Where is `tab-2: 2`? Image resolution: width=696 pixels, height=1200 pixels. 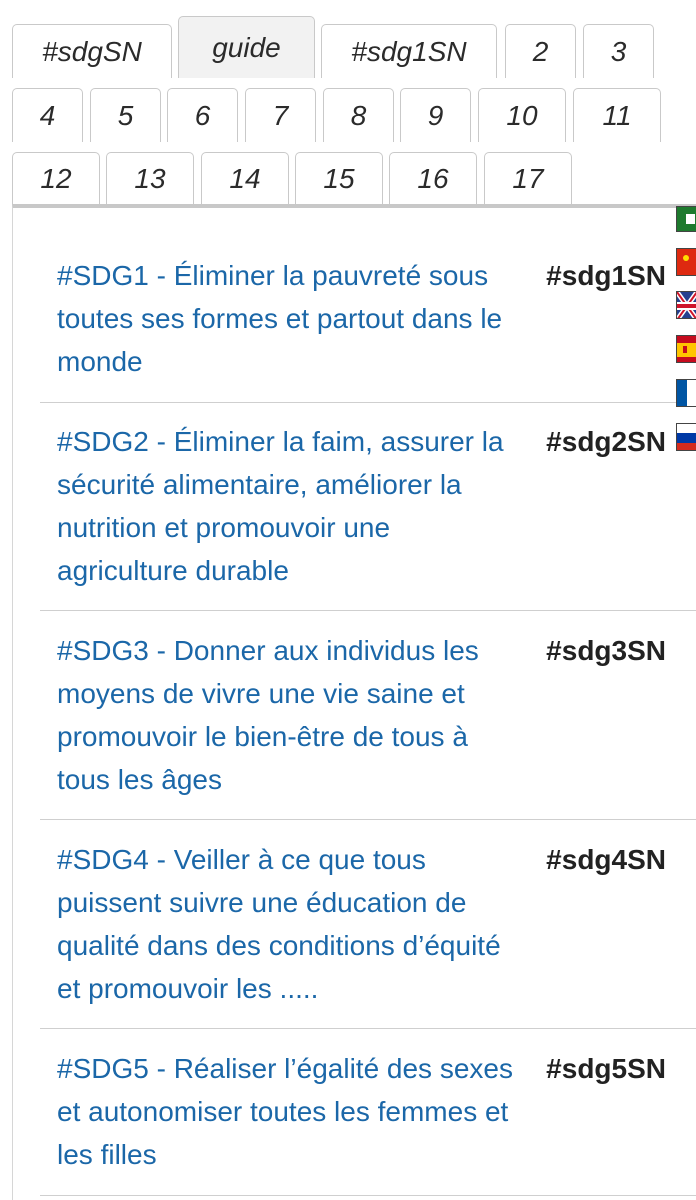 tab-2: 2 is located at coordinates (540, 51).